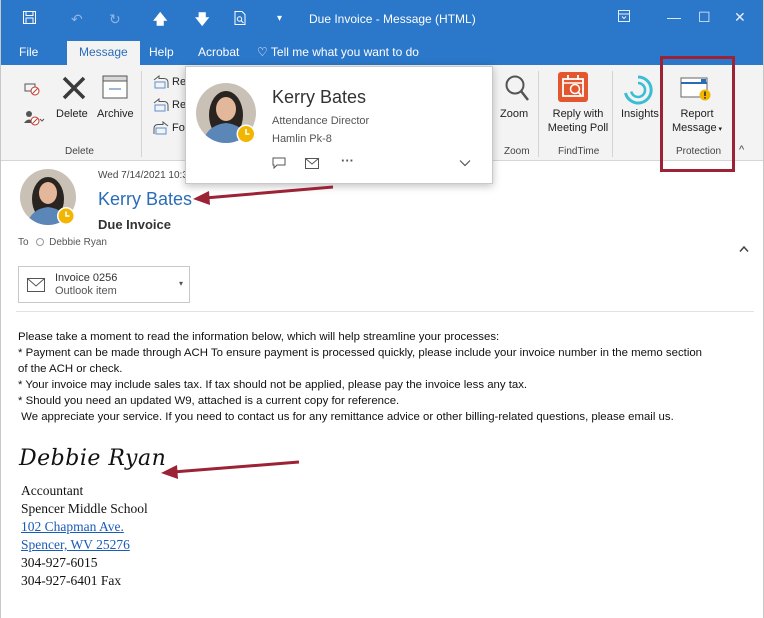 The image size is (764, 618). What do you see at coordinates (624, 17) in the screenshot?
I see `ribbon-display-options-icon` at bounding box center [624, 17].